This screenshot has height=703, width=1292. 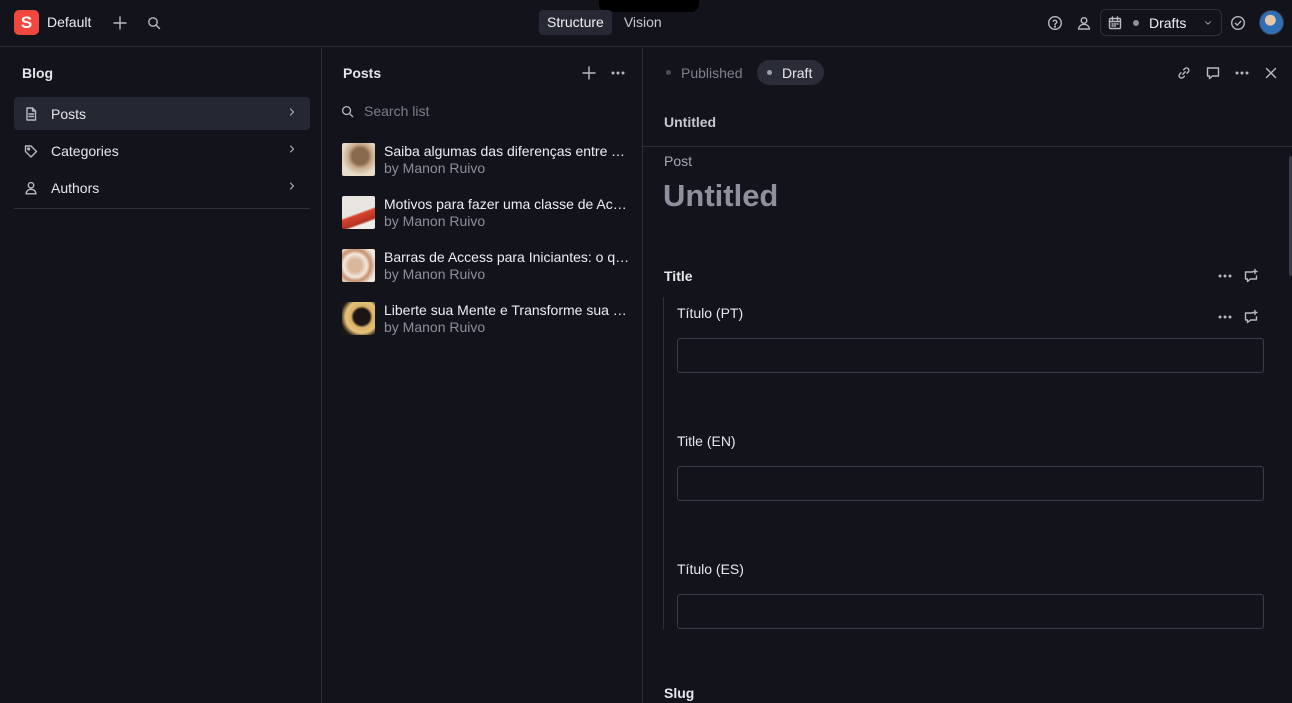 What do you see at coordinates (1271, 22) in the screenshot?
I see `user-avatar` at bounding box center [1271, 22].